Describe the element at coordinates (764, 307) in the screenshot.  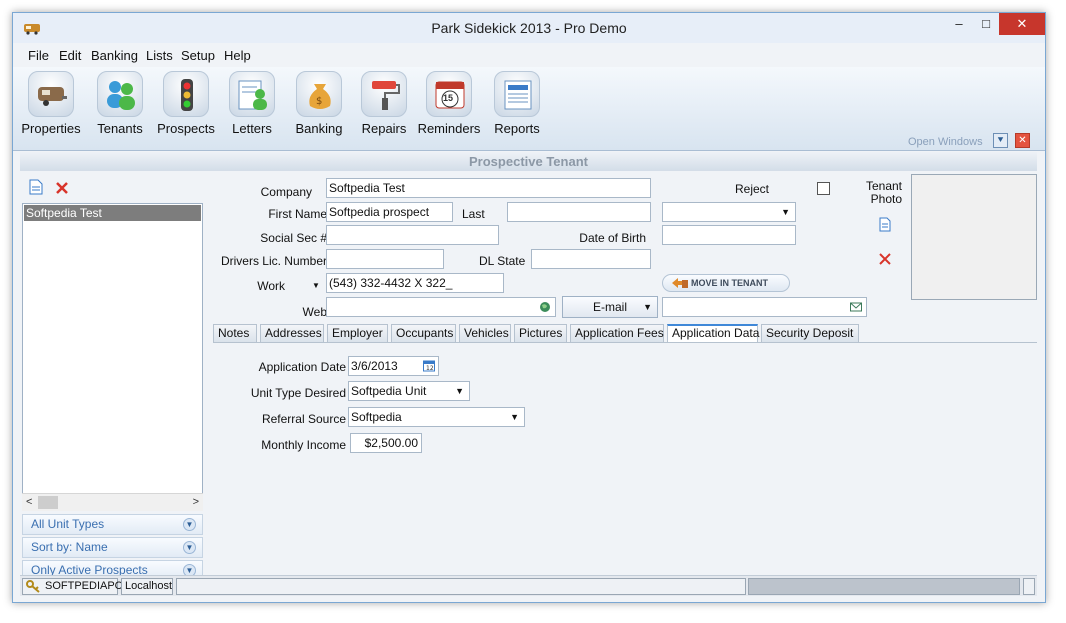
I see `email-input` at that location.